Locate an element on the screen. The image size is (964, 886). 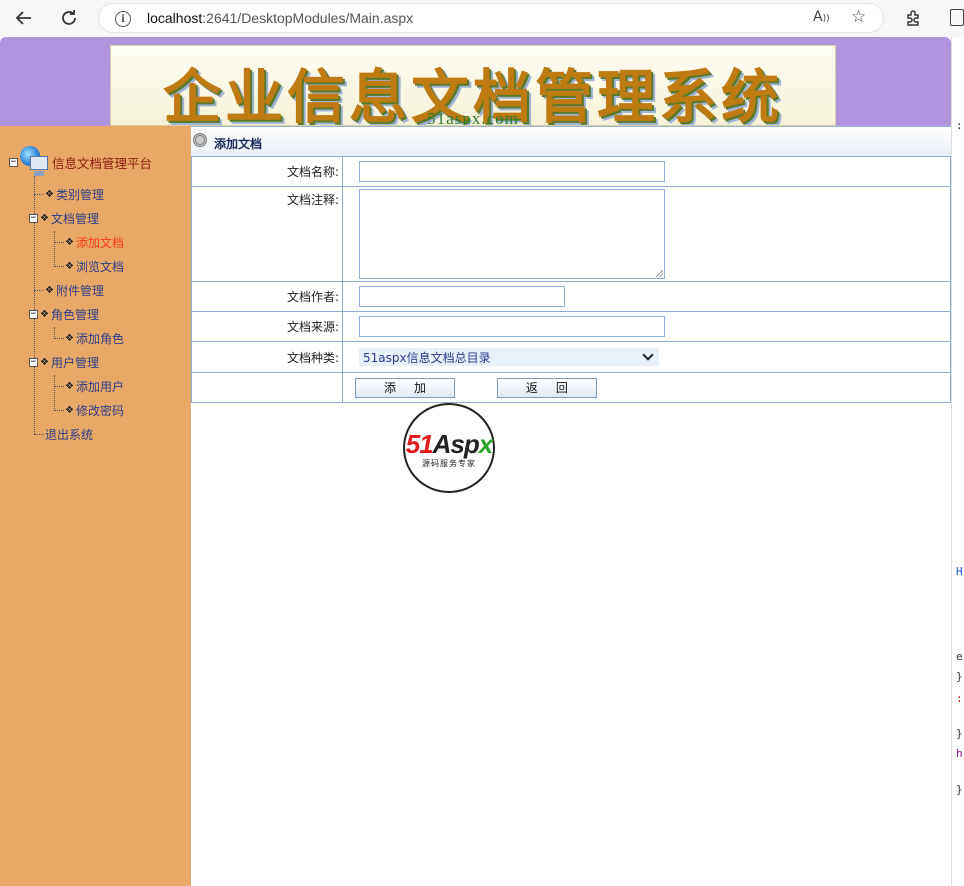
sidebar-item-documents: − ❖ 文档管理 is located at coordinates (64, 218).